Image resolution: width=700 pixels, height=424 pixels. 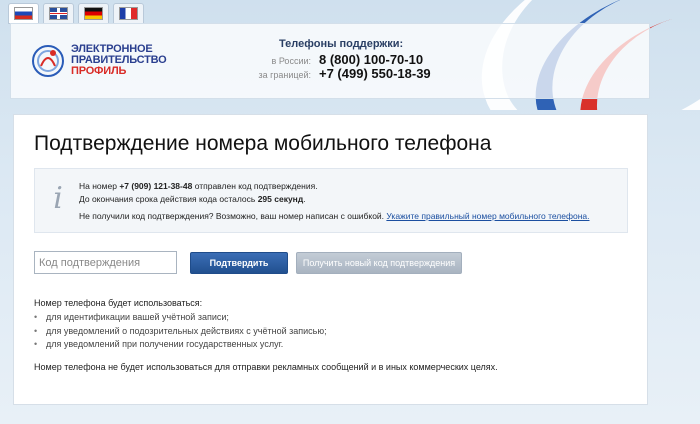 I want to click on usage-title: Номер телефона будет использоваться:, so click(x=118, y=303).